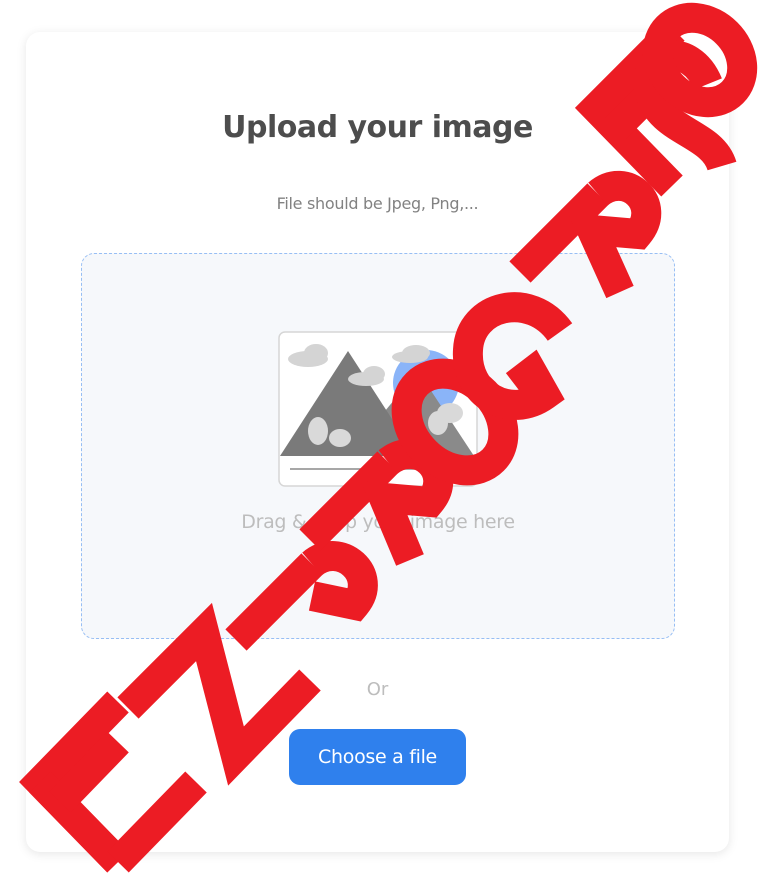 Image resolution: width=758 pixels, height=894 pixels. What do you see at coordinates (377, 757) in the screenshot?
I see `choose-file-button: Choose a file` at bounding box center [377, 757].